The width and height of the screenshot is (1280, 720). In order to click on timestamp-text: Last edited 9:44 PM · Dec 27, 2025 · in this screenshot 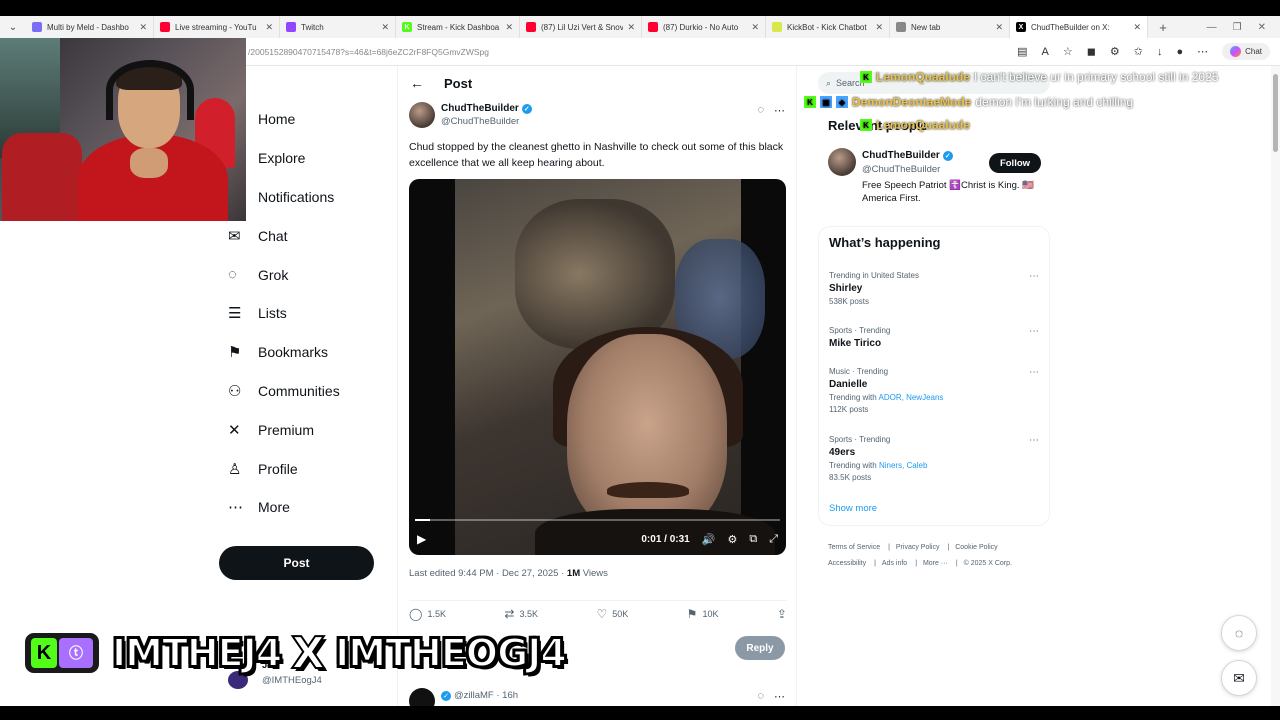, I will do `click(488, 573)`.